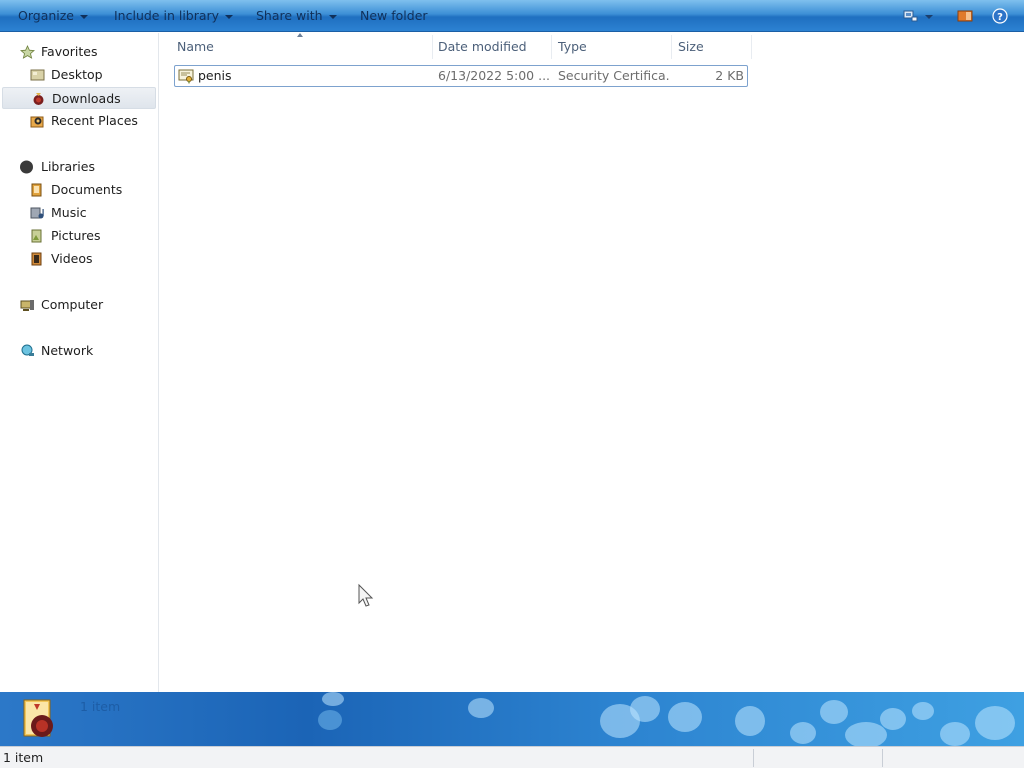  I want to click on nav-network: Network, so click(88, 351).